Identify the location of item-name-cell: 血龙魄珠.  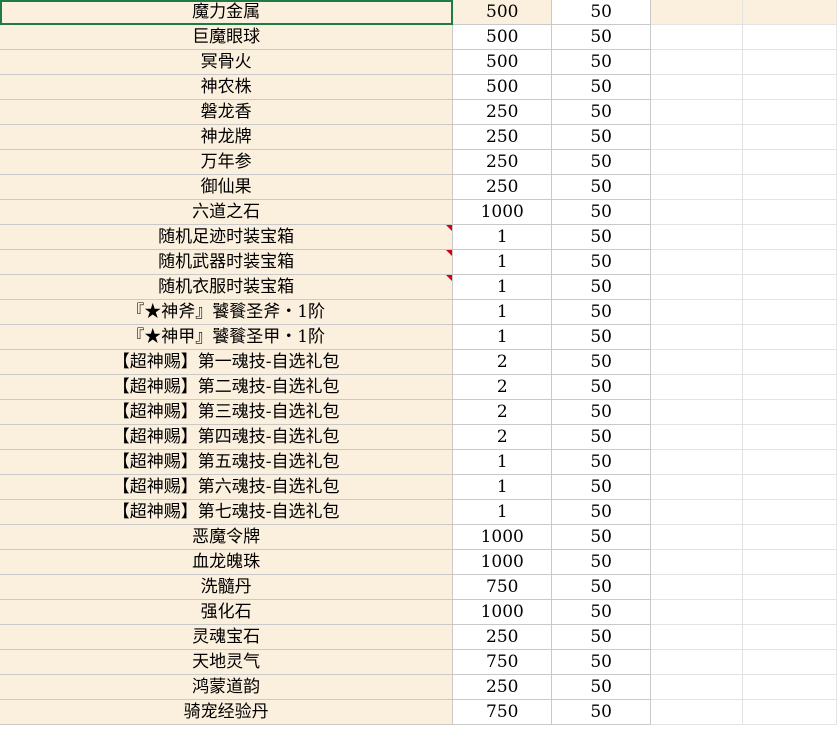
(227, 562).